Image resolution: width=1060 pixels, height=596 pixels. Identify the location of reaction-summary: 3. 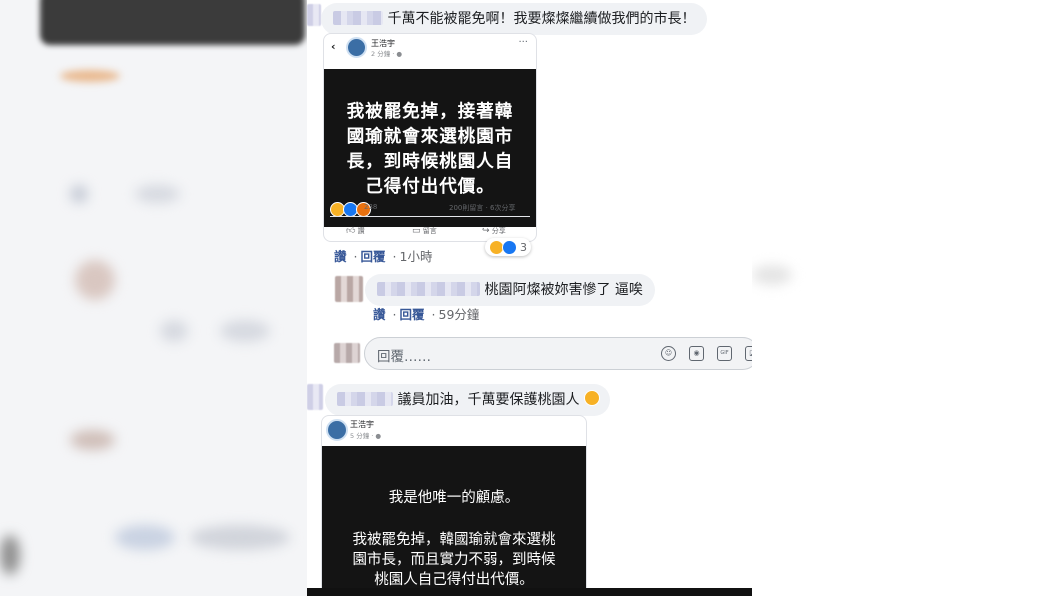
(508, 247).